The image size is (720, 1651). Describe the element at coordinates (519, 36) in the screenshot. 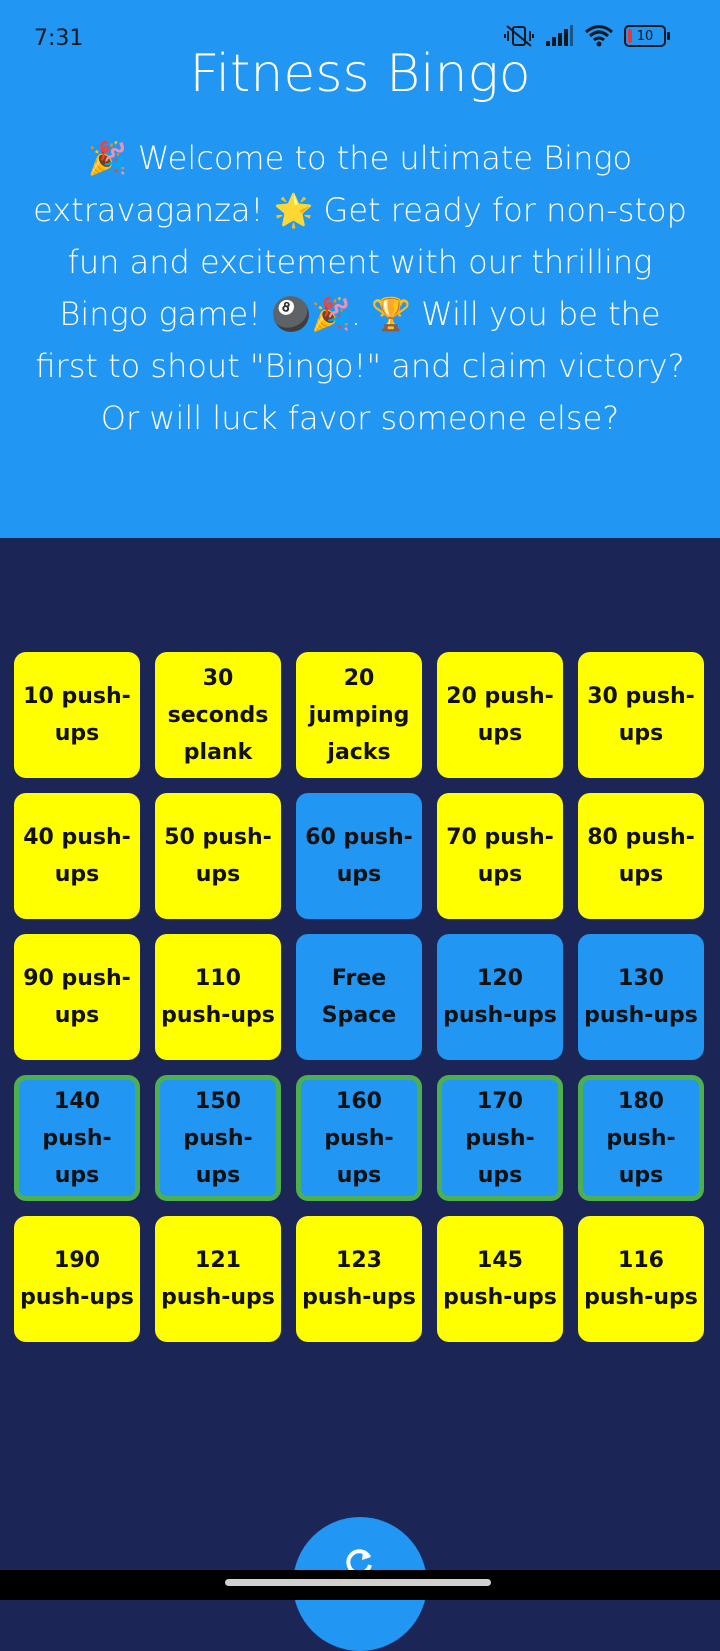

I see `vibrate-off-icon` at that location.